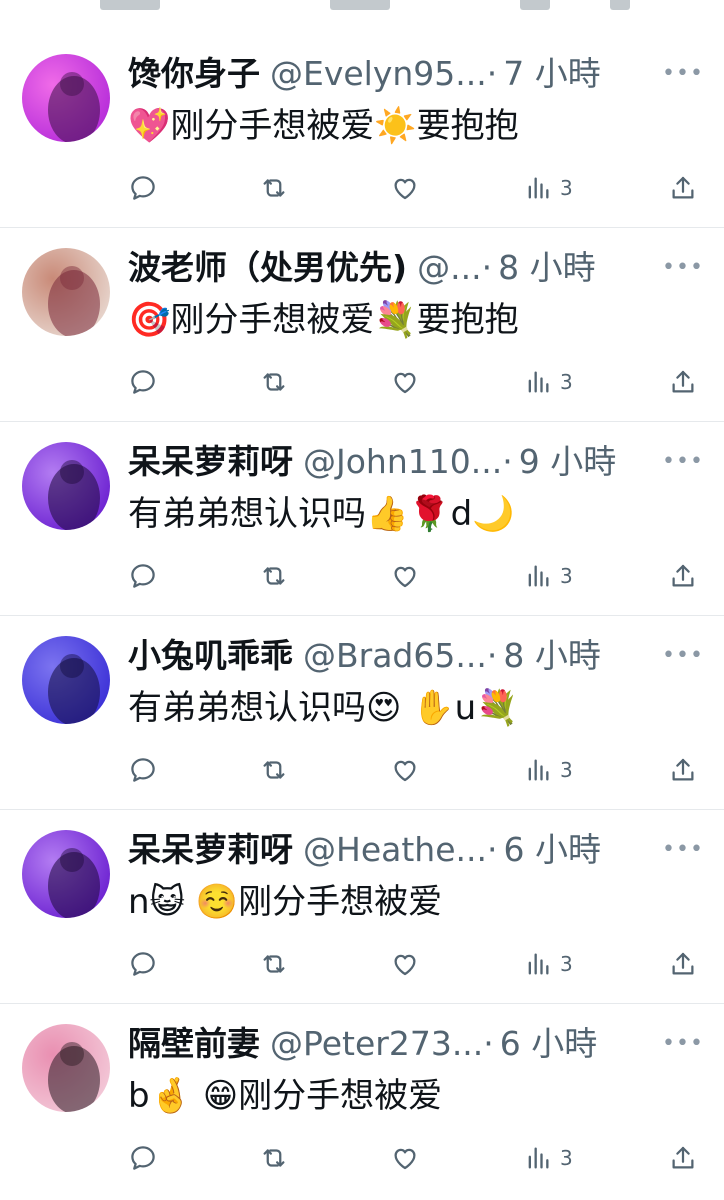 The height and width of the screenshot is (1200, 724). I want to click on display-name: 波老师（处男优先), so click(267, 268).